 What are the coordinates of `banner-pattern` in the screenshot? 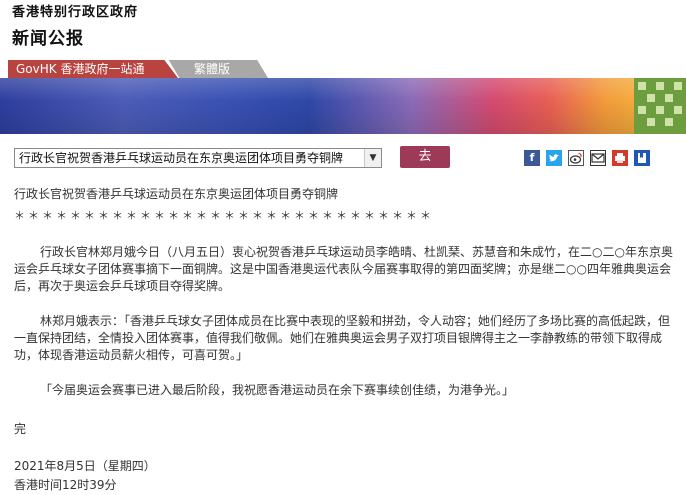 It's located at (660, 106).